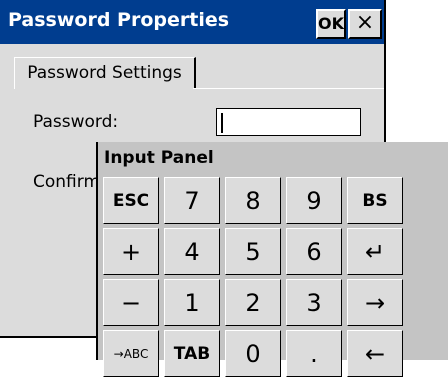  What do you see at coordinates (253, 200) in the screenshot?
I see `key-8: 8` at bounding box center [253, 200].